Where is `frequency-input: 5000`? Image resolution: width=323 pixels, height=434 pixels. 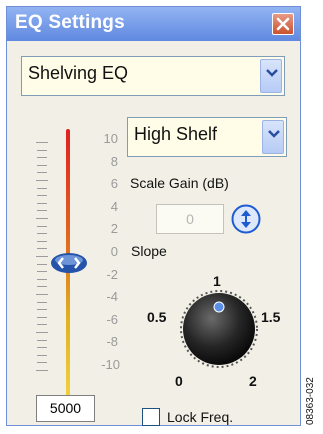
frequency-input: 5000 is located at coordinates (65, 408).